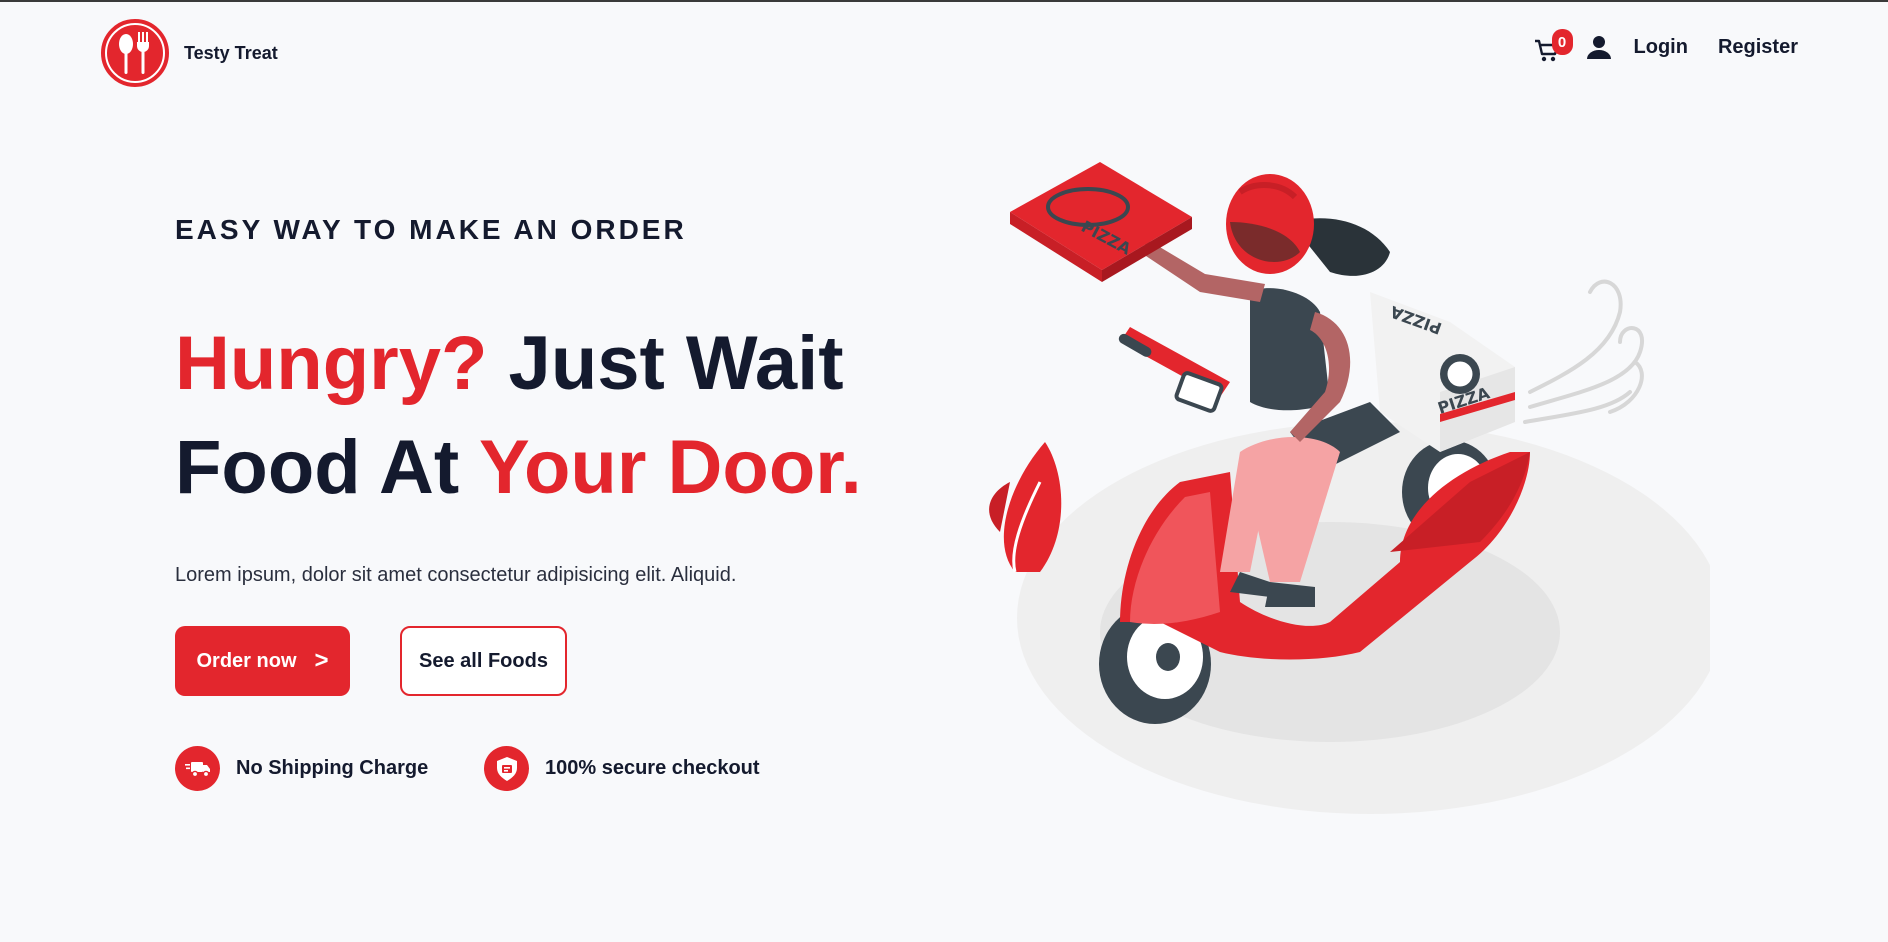  I want to click on feature-label: 100% secure checkout, so click(652, 768).